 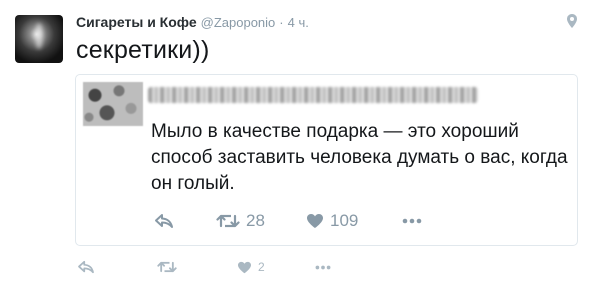 I want to click on reply-button, so click(x=117, y=267).